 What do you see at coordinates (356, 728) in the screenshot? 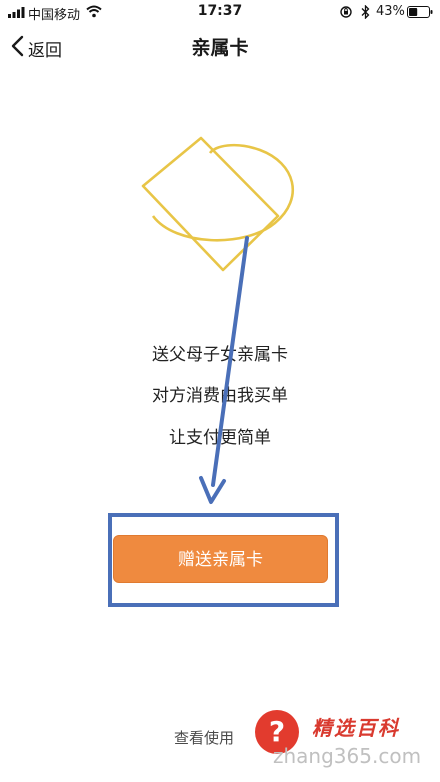
I see `watermark-title: 精选百科` at bounding box center [356, 728].